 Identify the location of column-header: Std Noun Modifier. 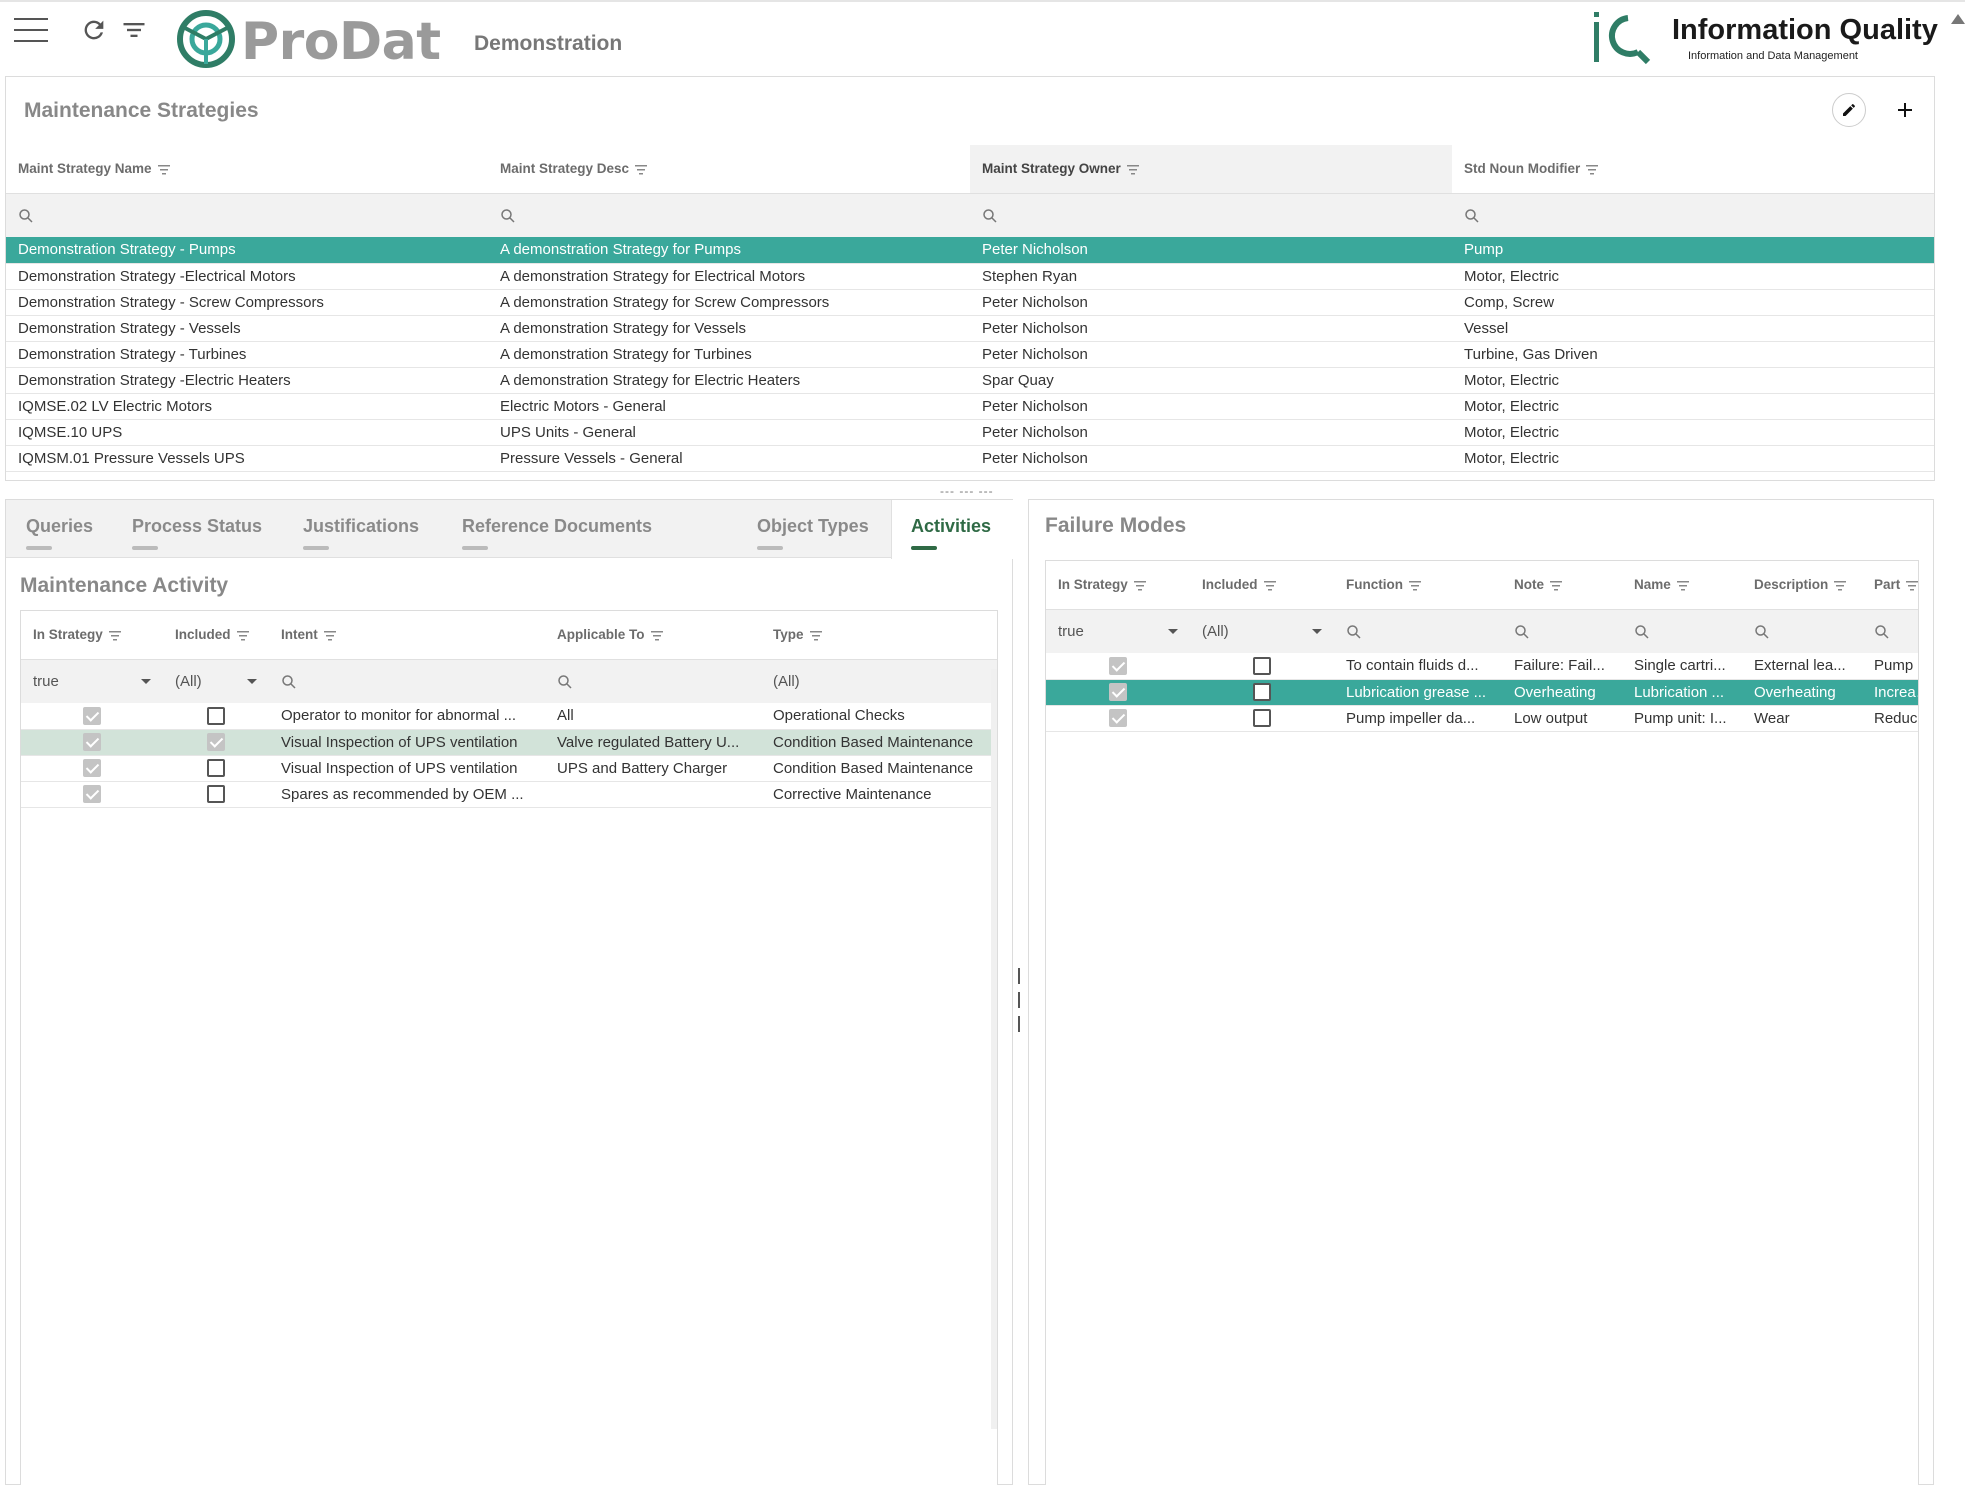
(1693, 169).